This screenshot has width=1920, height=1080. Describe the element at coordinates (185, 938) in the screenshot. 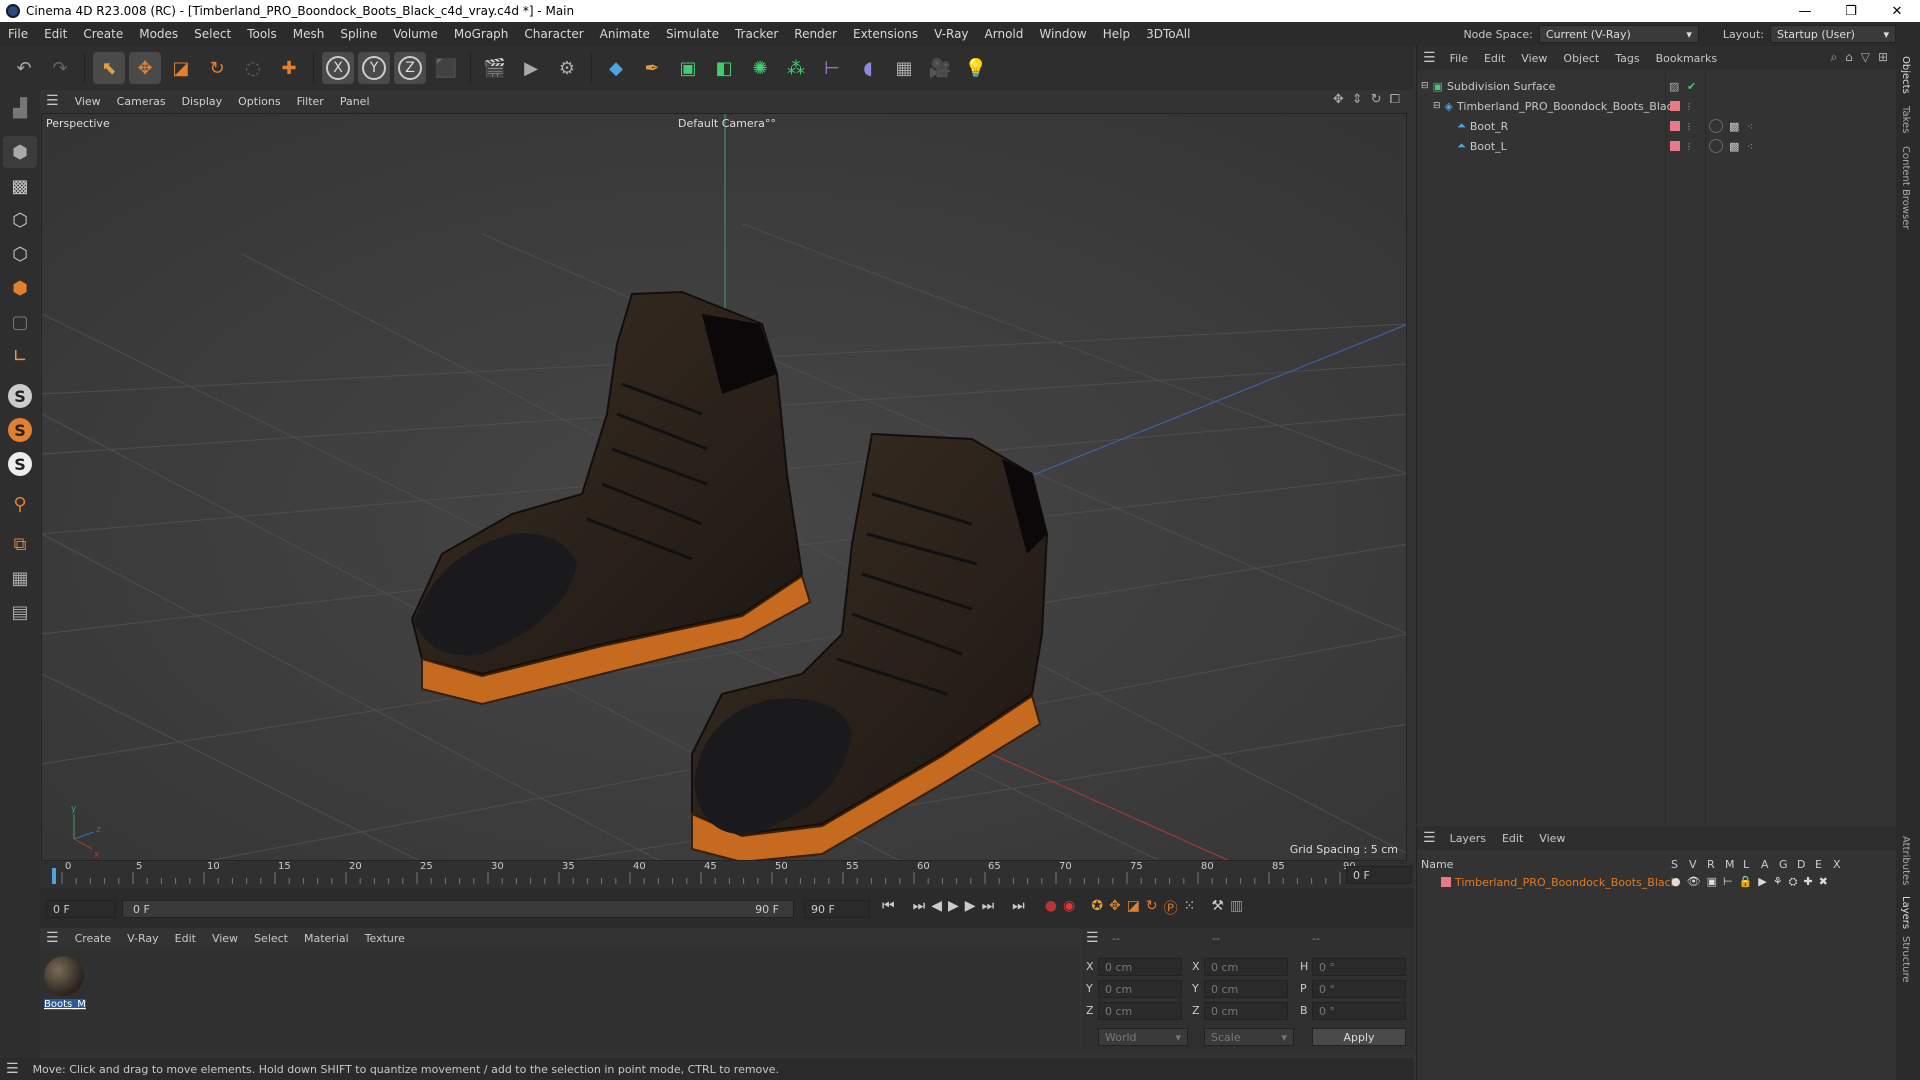

I see `material-menu-edit: Edit` at that location.